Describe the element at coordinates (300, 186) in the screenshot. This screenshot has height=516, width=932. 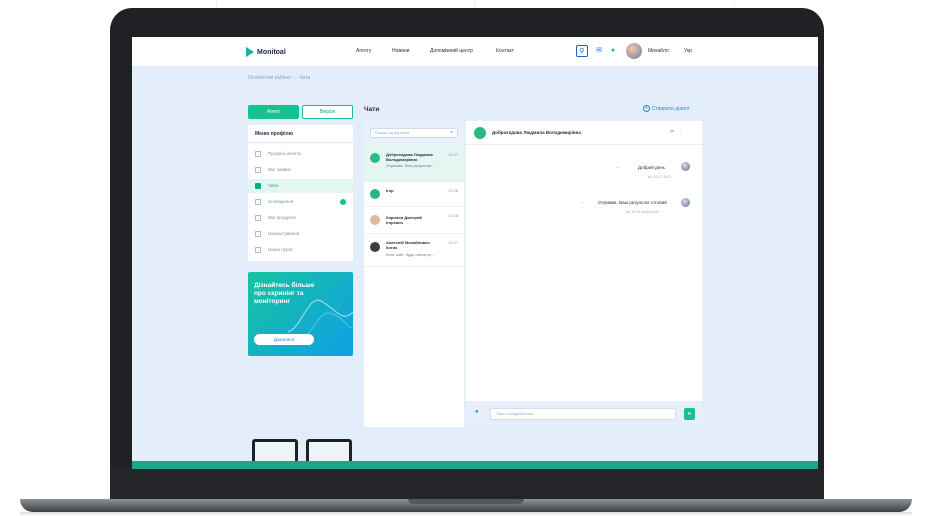
I see `sidebar-item-chats: Чати` at that location.